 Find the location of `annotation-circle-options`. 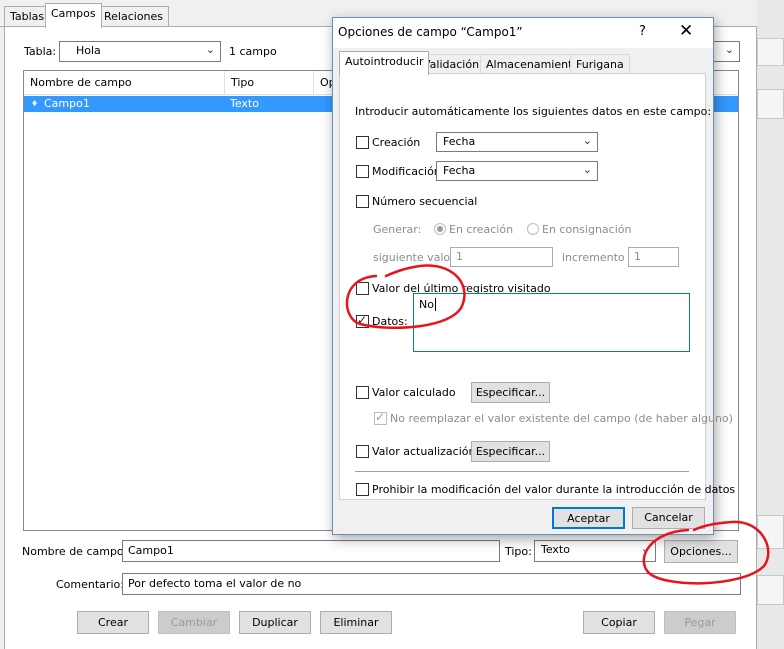

annotation-circle-options is located at coordinates (706, 552).